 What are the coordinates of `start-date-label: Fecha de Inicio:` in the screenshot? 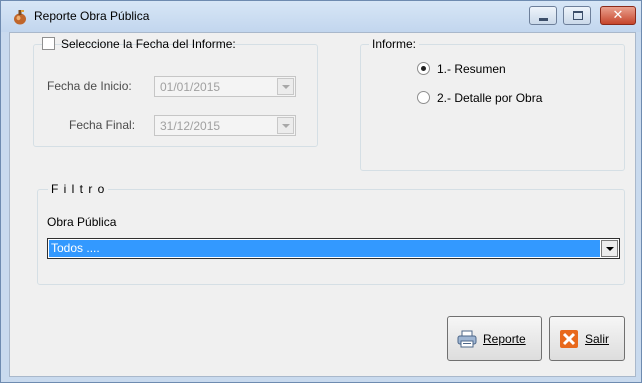 It's located at (89, 86).